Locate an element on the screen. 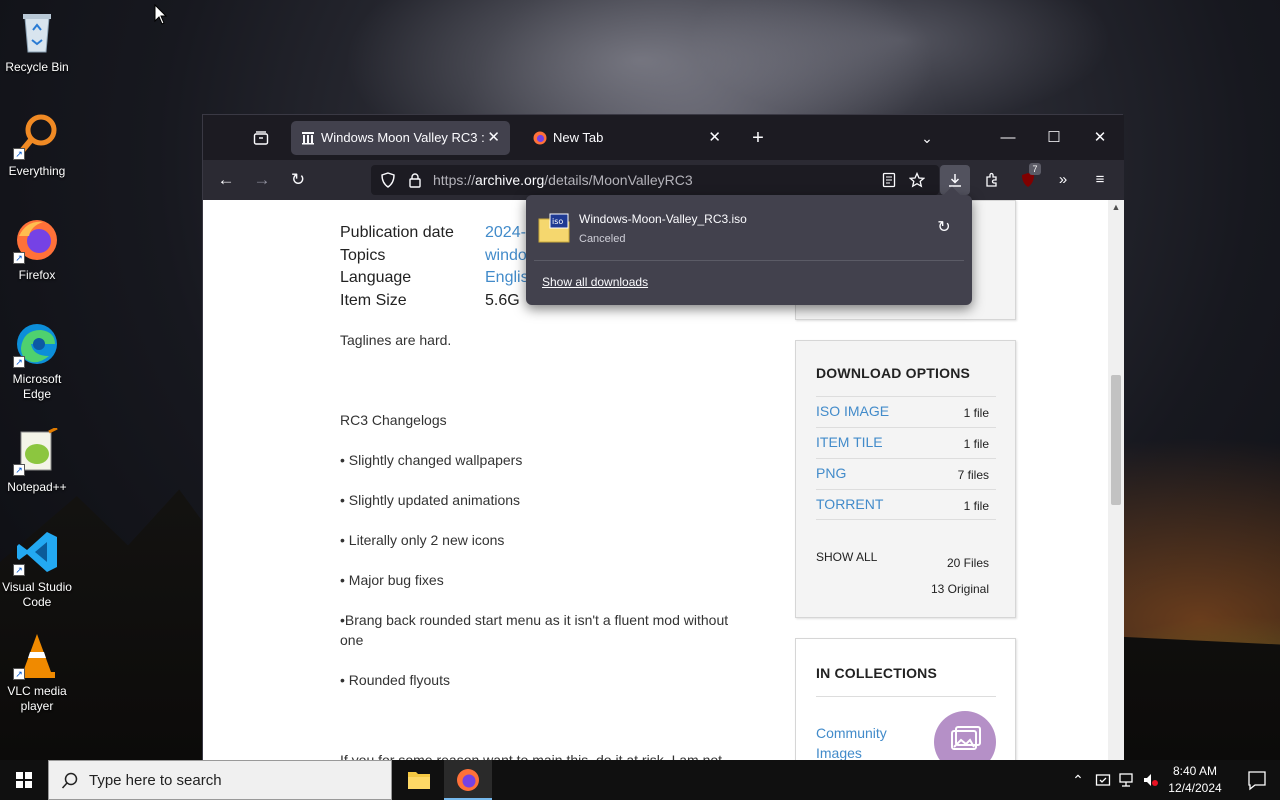 Image resolution: width=1280 pixels, height=800 pixels. minimize-icon: — is located at coordinates (1008, 137).